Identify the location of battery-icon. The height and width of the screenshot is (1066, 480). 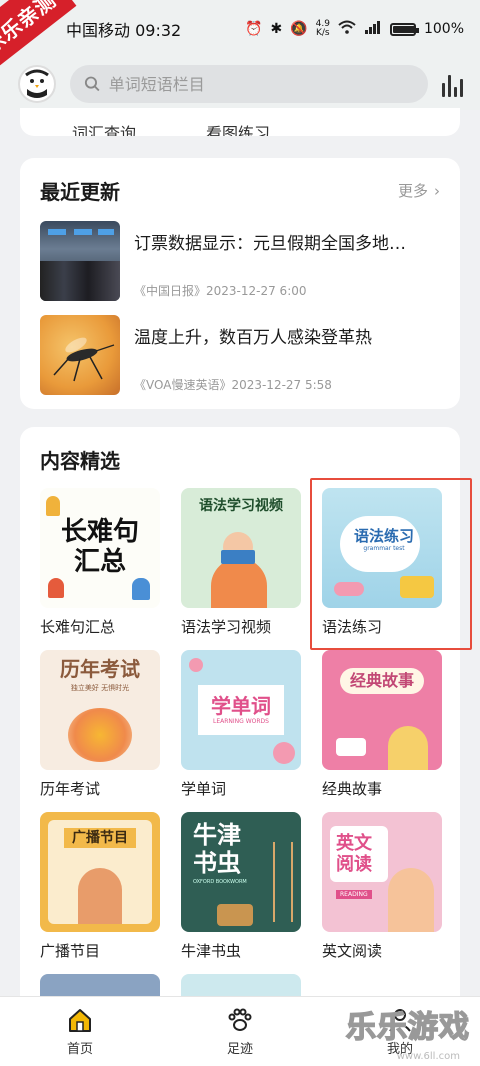
(404, 29).